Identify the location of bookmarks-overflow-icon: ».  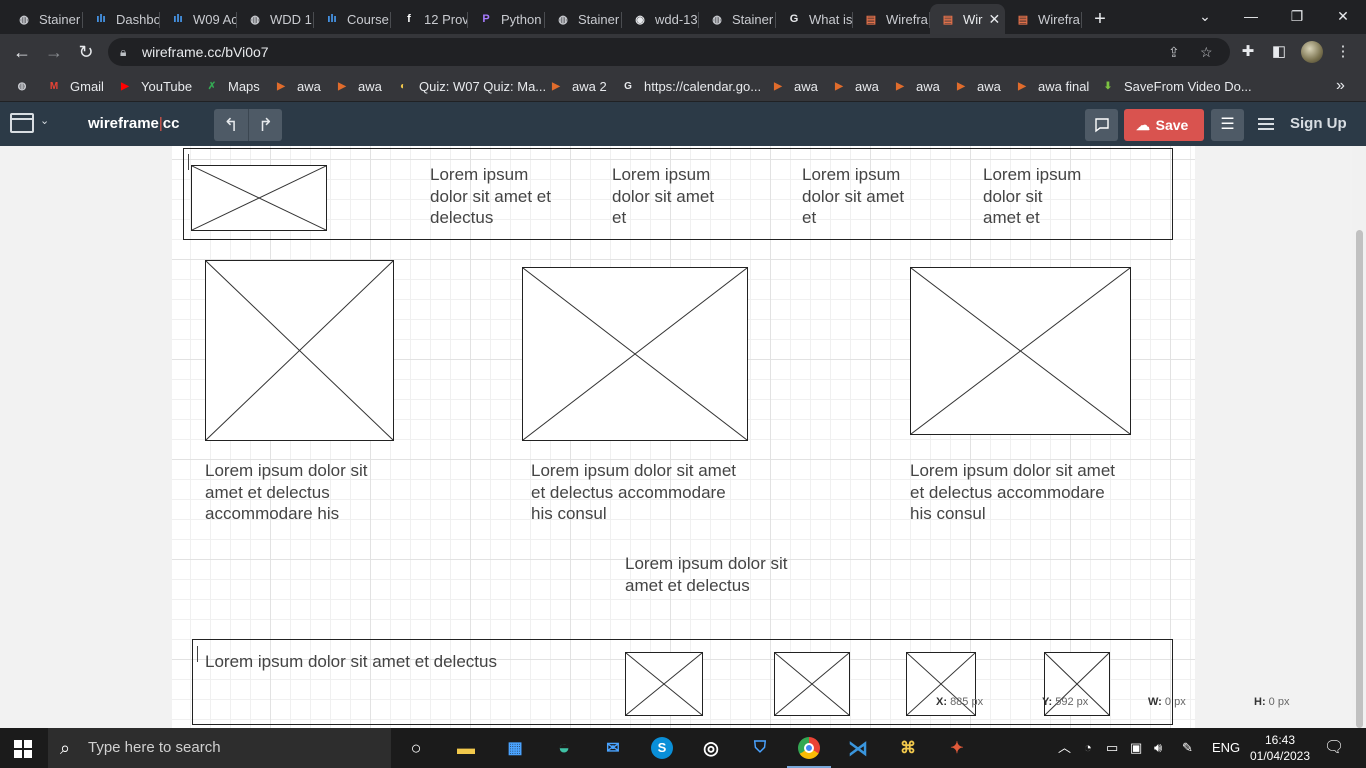
(1340, 86).